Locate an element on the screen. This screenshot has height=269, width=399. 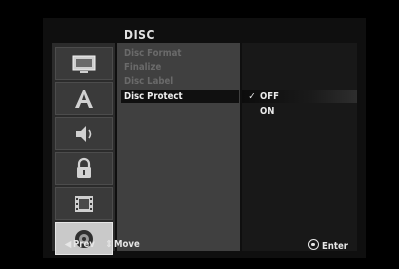
menu-title: DISC is located at coordinates (140, 35).